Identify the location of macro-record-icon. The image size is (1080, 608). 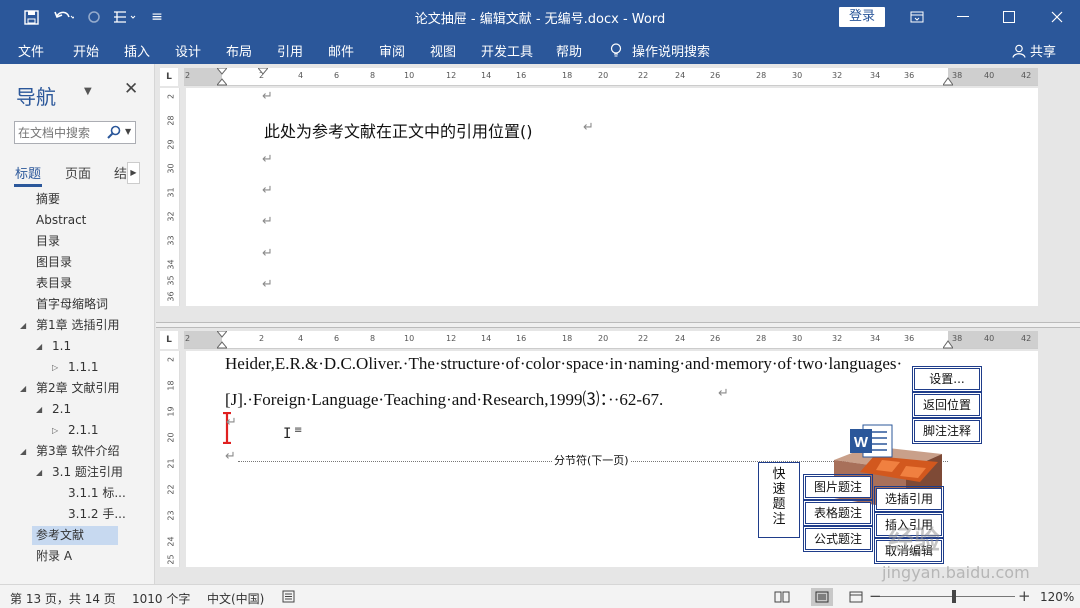
(288, 598).